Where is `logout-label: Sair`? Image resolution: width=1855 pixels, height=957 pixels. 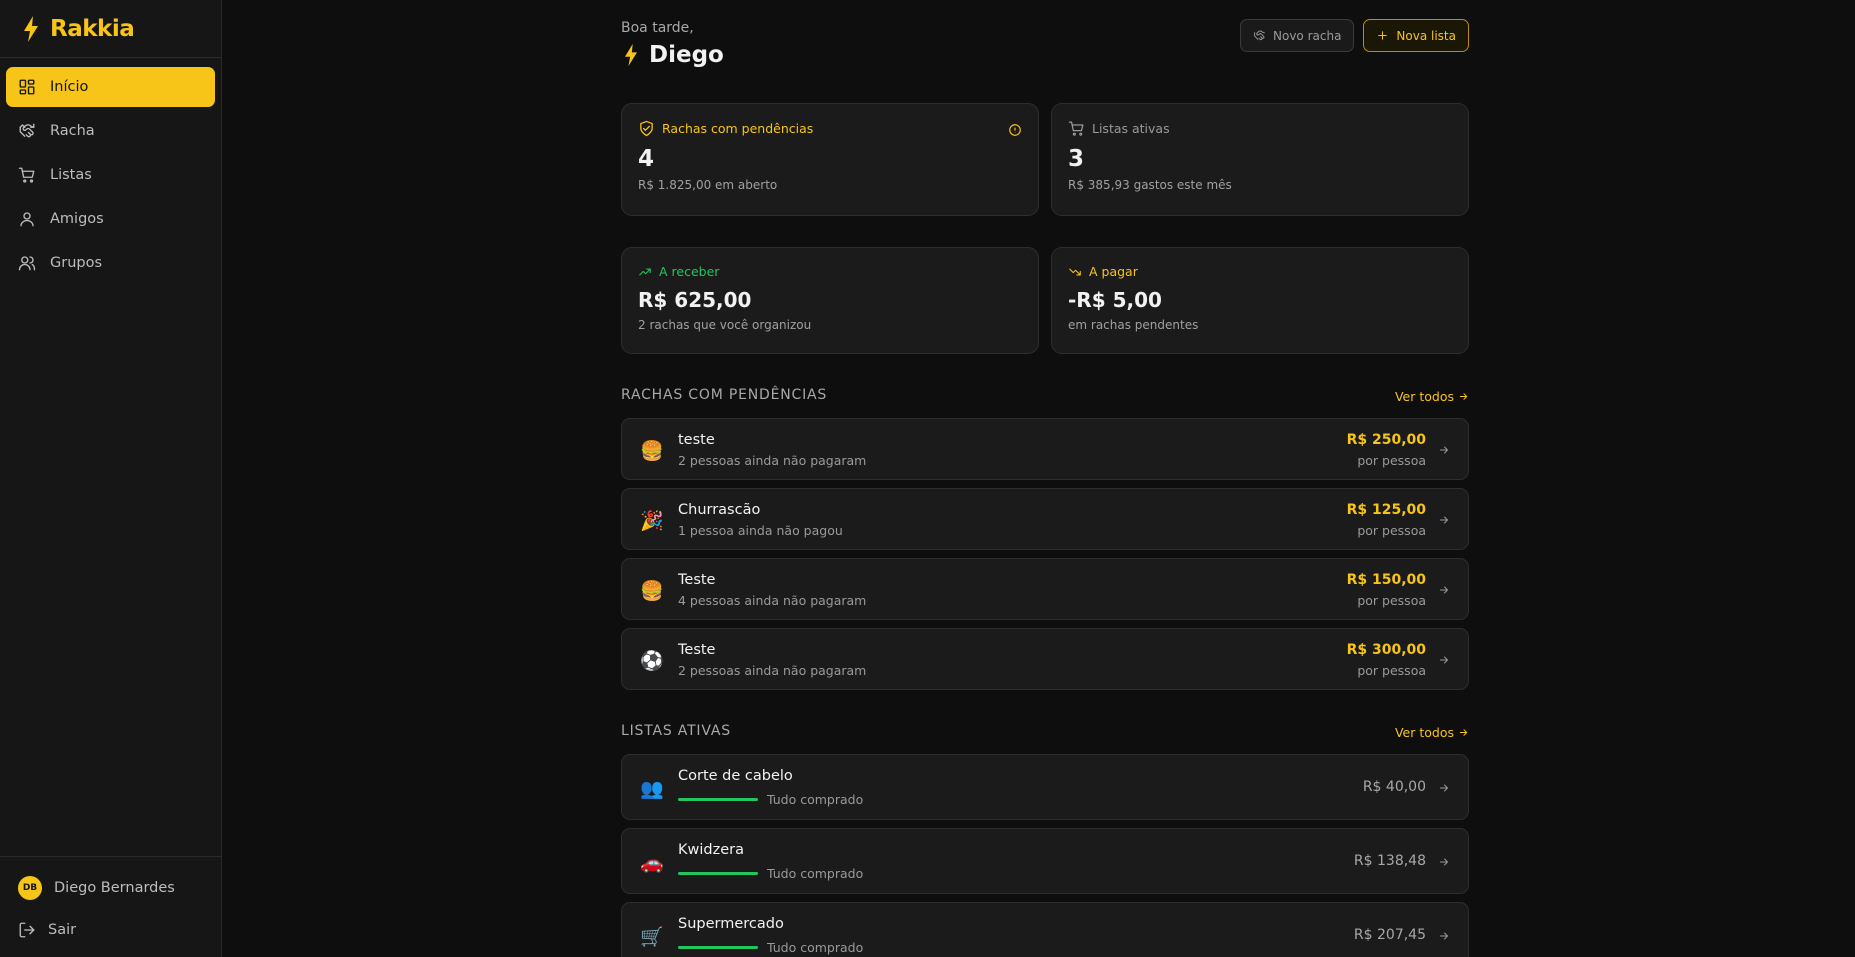
logout-label: Sair is located at coordinates (62, 930).